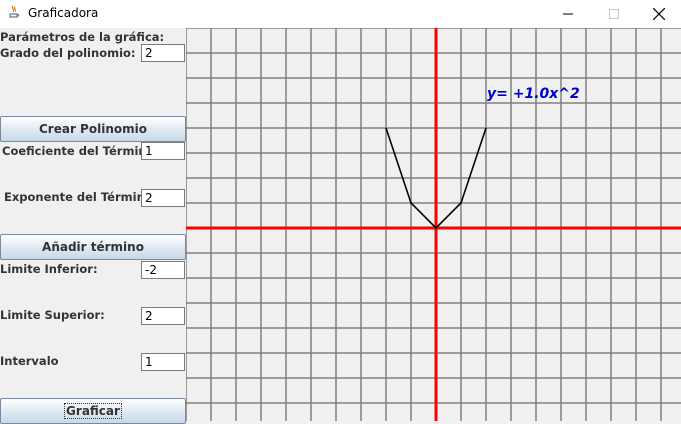 This screenshot has width=681, height=424. Describe the element at coordinates (93, 247) in the screenshot. I see `anadir-termino-button: Añadir término` at that location.